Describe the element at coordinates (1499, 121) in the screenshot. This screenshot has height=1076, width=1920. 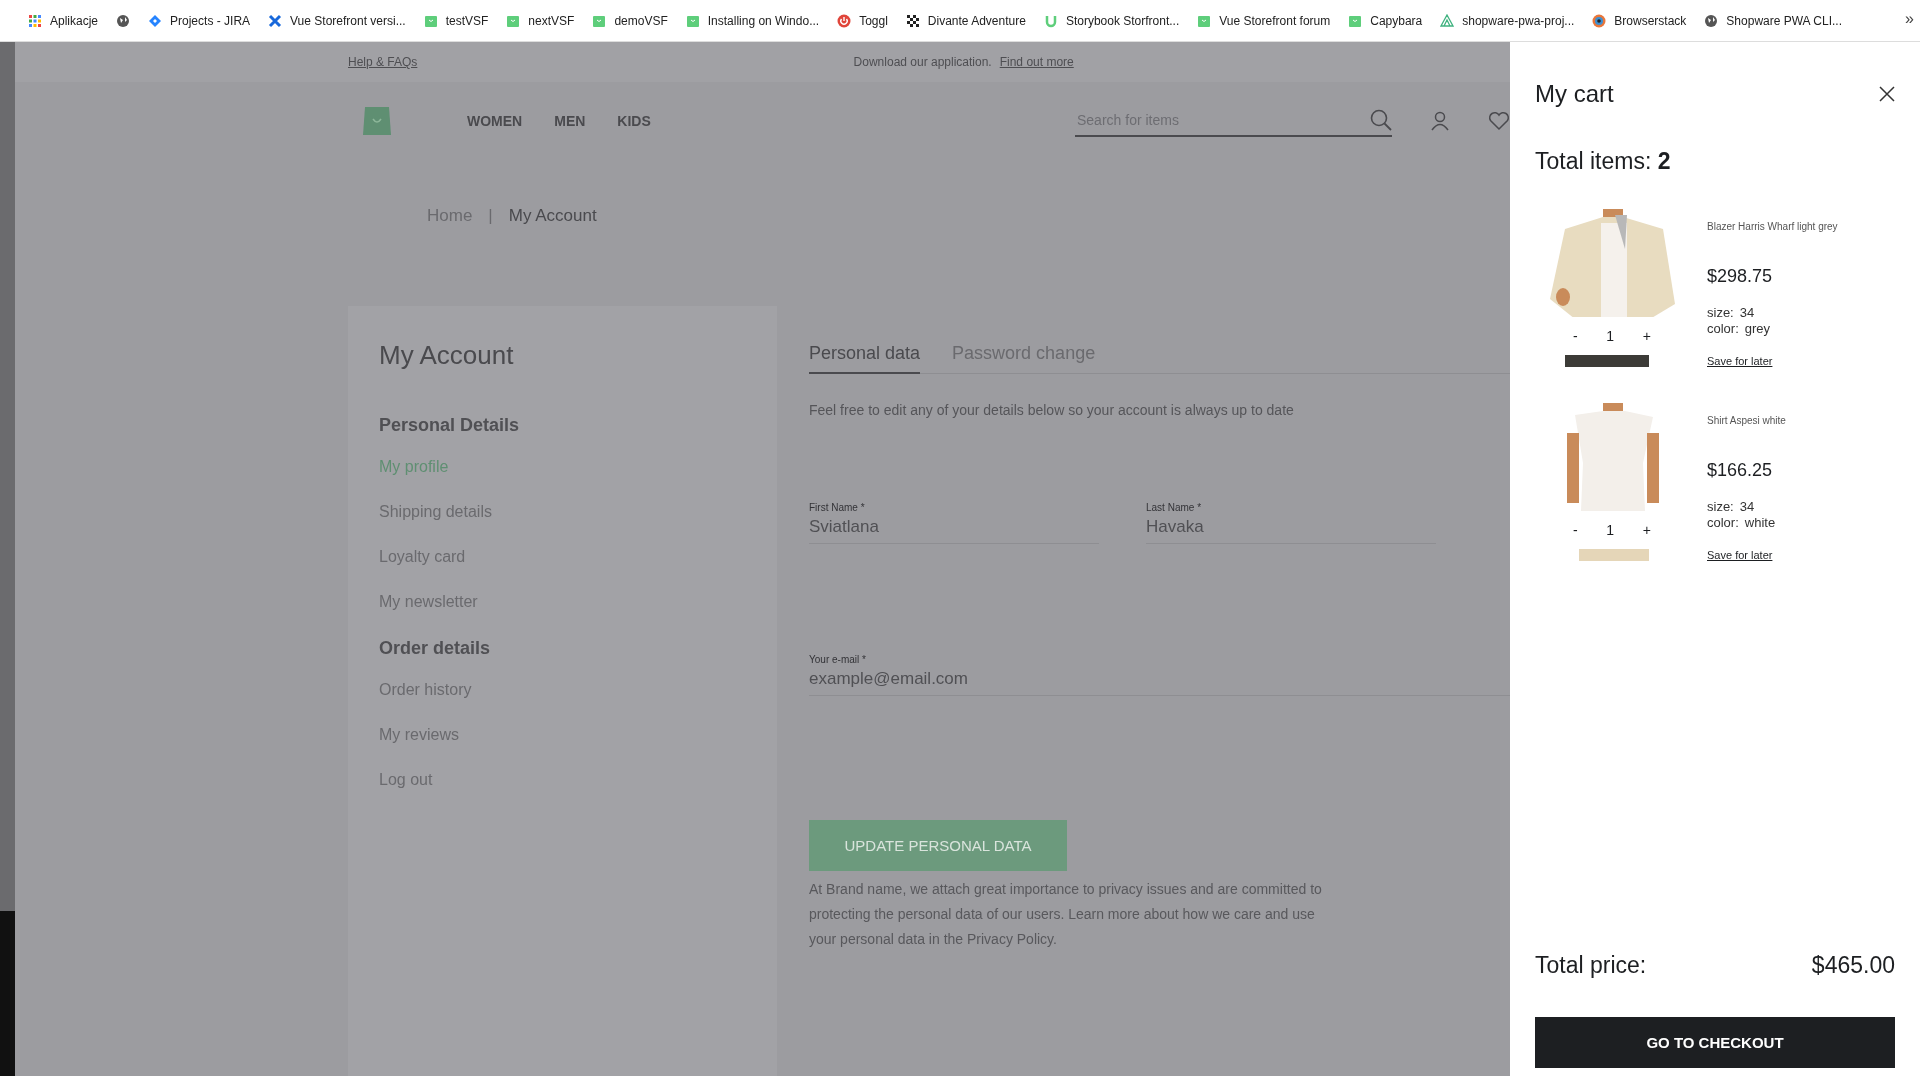
I see `heart-icon` at that location.